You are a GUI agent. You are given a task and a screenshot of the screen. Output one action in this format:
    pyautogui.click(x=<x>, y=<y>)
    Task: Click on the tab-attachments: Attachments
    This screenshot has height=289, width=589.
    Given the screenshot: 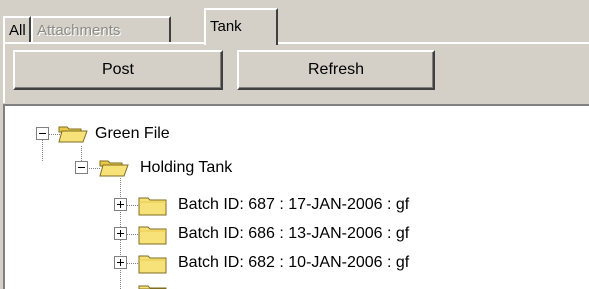 What is the action you would take?
    pyautogui.click(x=101, y=29)
    